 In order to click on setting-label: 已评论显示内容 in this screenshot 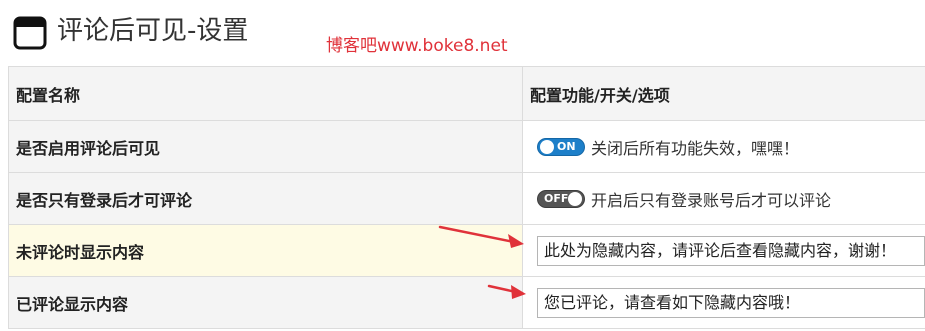, I will do `click(265, 302)`.